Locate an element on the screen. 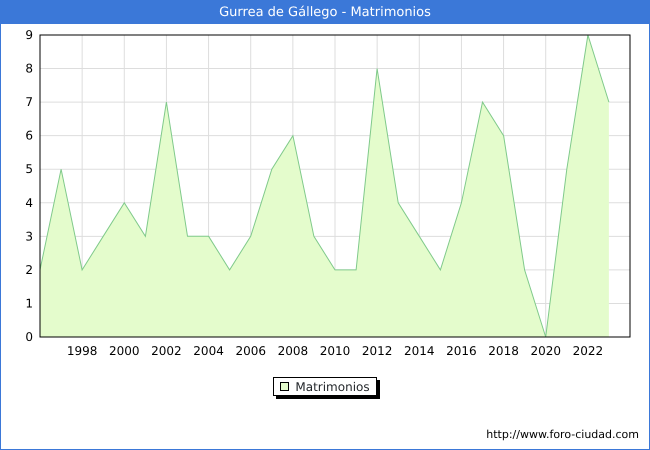 This screenshot has width=650, height=450. x-tick-label: 2008 is located at coordinates (293, 351).